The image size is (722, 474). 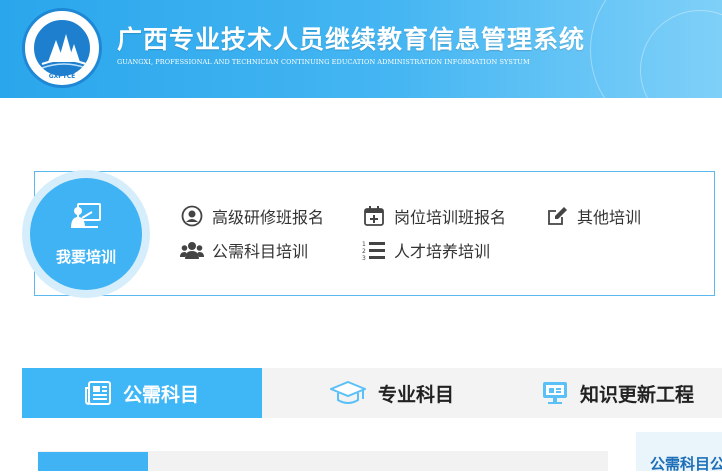 What do you see at coordinates (62, 76) in the screenshot?
I see `logo-text: GXPTCE` at bounding box center [62, 76].